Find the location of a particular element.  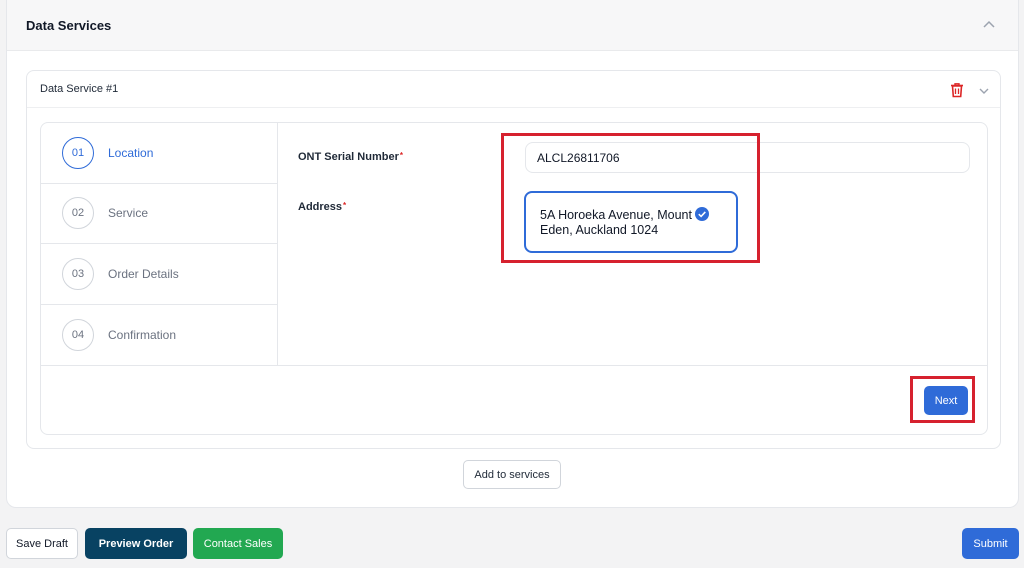

submit-button: Submit is located at coordinates (990, 543).